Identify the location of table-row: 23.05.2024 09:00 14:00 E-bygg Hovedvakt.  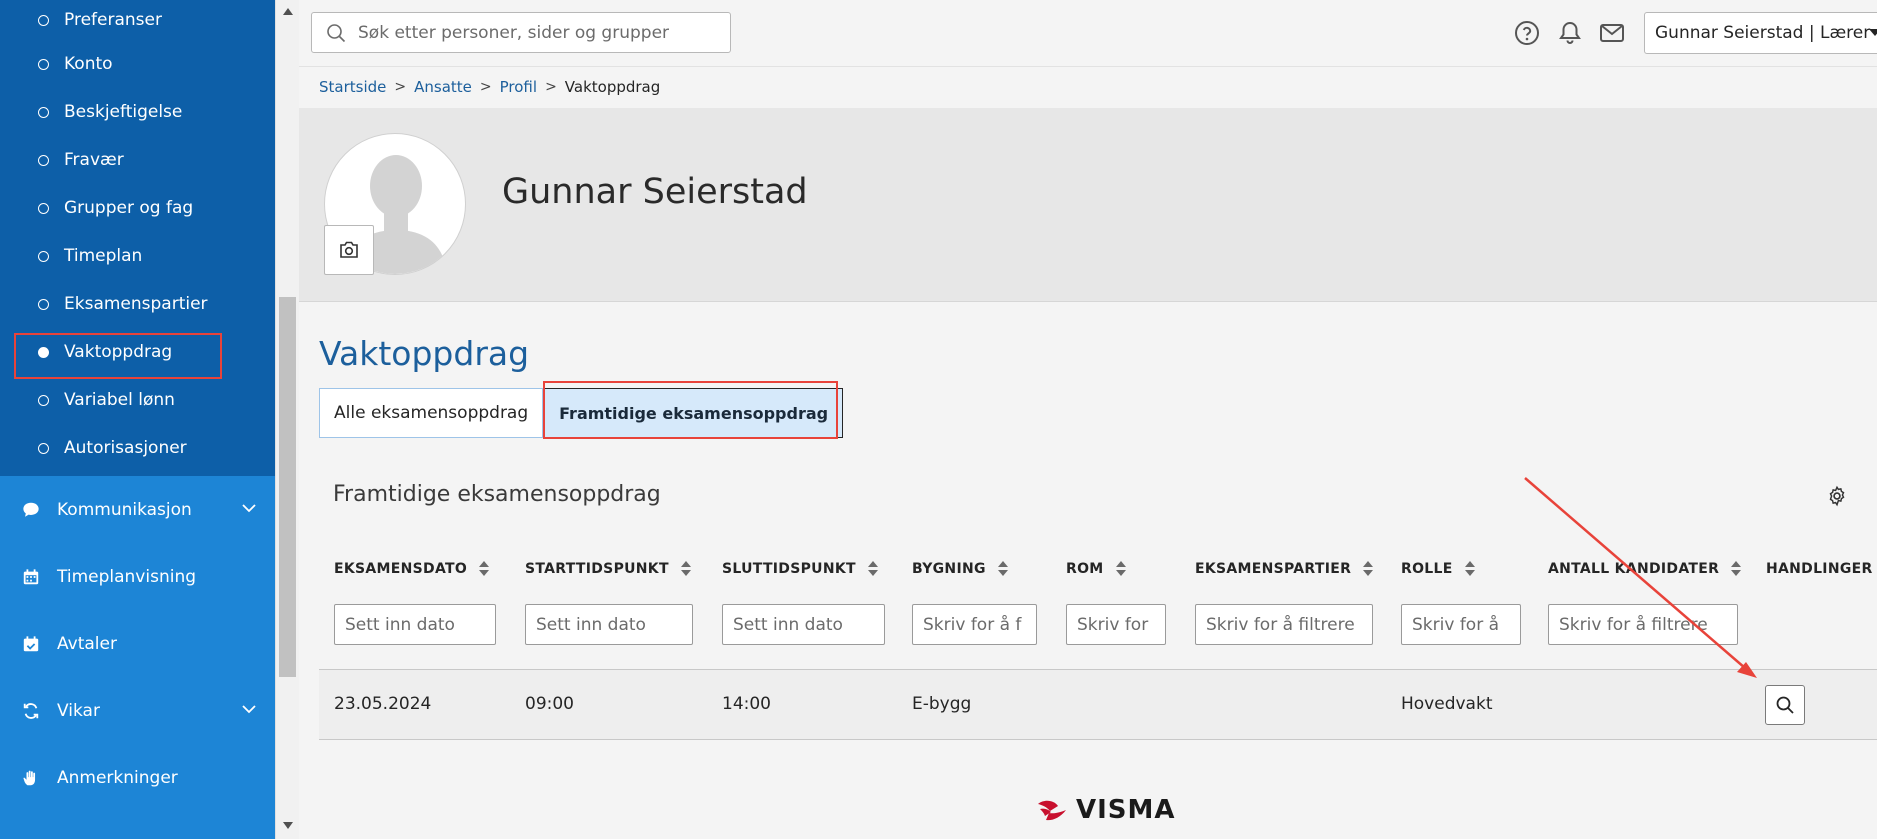
(1098, 705).